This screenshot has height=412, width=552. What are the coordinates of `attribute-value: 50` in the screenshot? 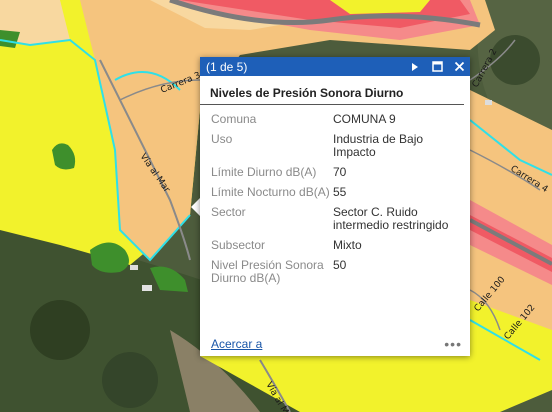 It's located at (340, 265).